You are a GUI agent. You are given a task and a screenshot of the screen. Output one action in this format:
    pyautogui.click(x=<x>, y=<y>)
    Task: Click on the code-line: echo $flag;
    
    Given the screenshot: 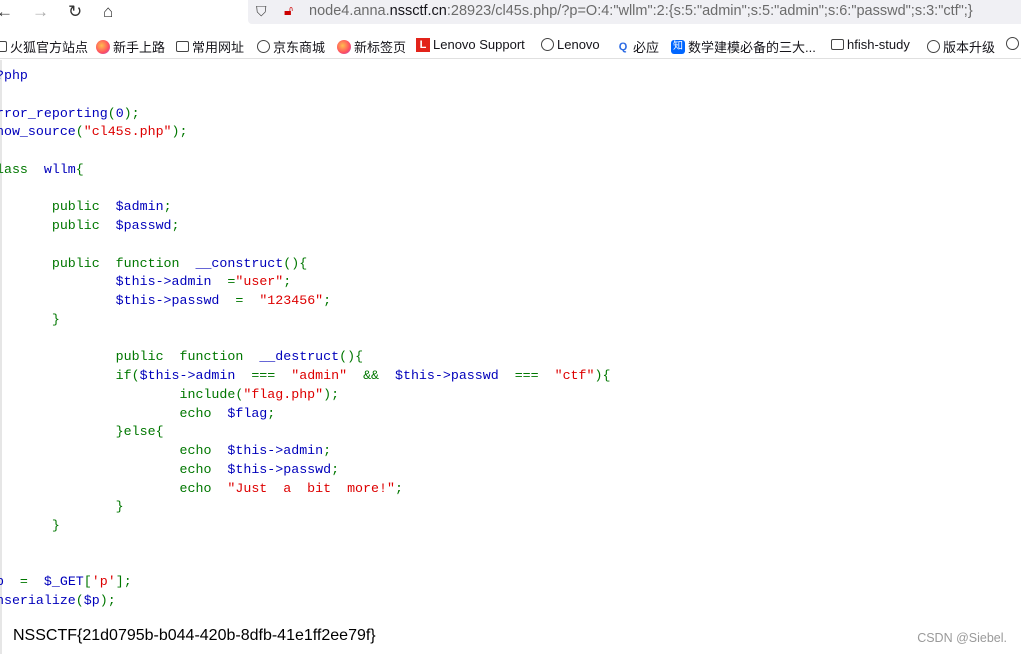 What is the action you would take?
    pyautogui.click(x=305, y=414)
    